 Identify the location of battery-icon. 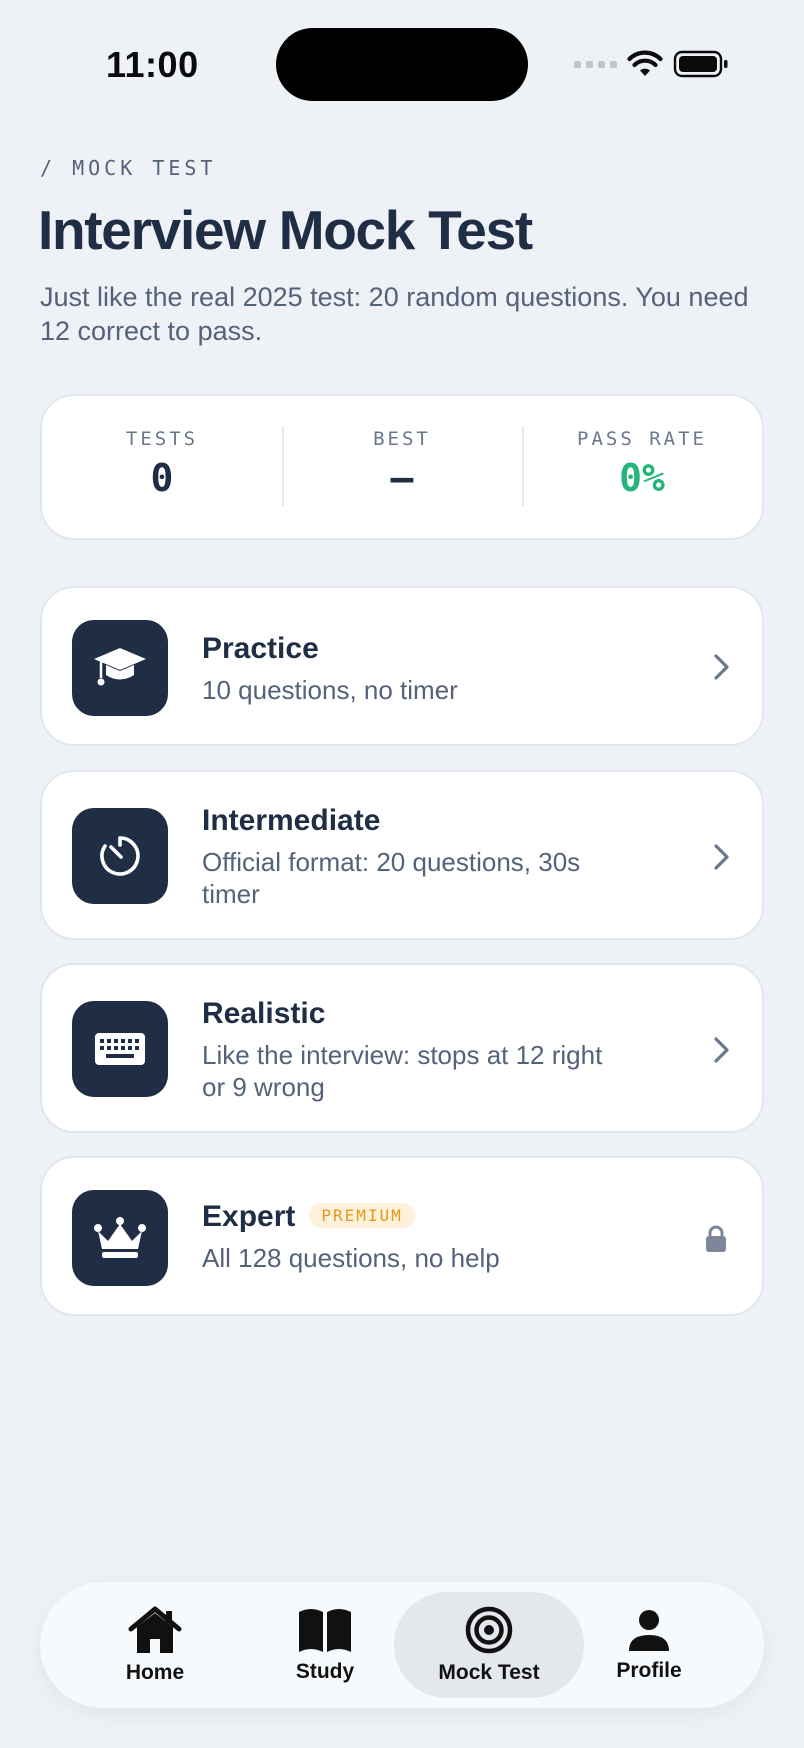
(700, 64).